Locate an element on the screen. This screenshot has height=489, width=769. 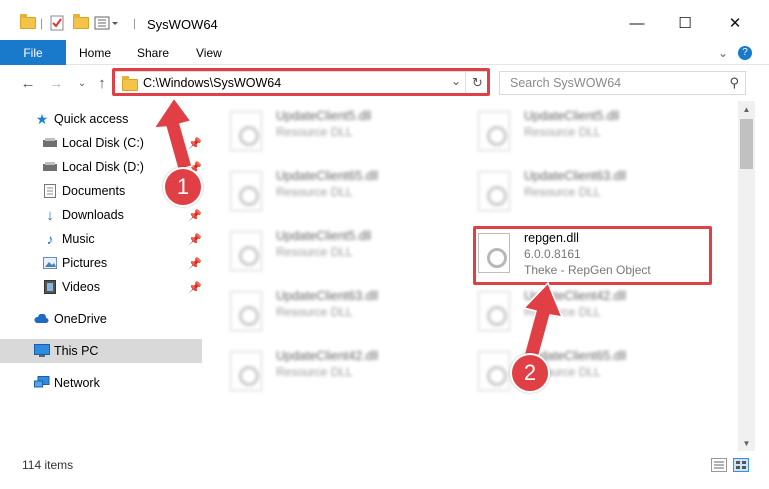
callout-2: 2 is located at coordinates (530, 373).